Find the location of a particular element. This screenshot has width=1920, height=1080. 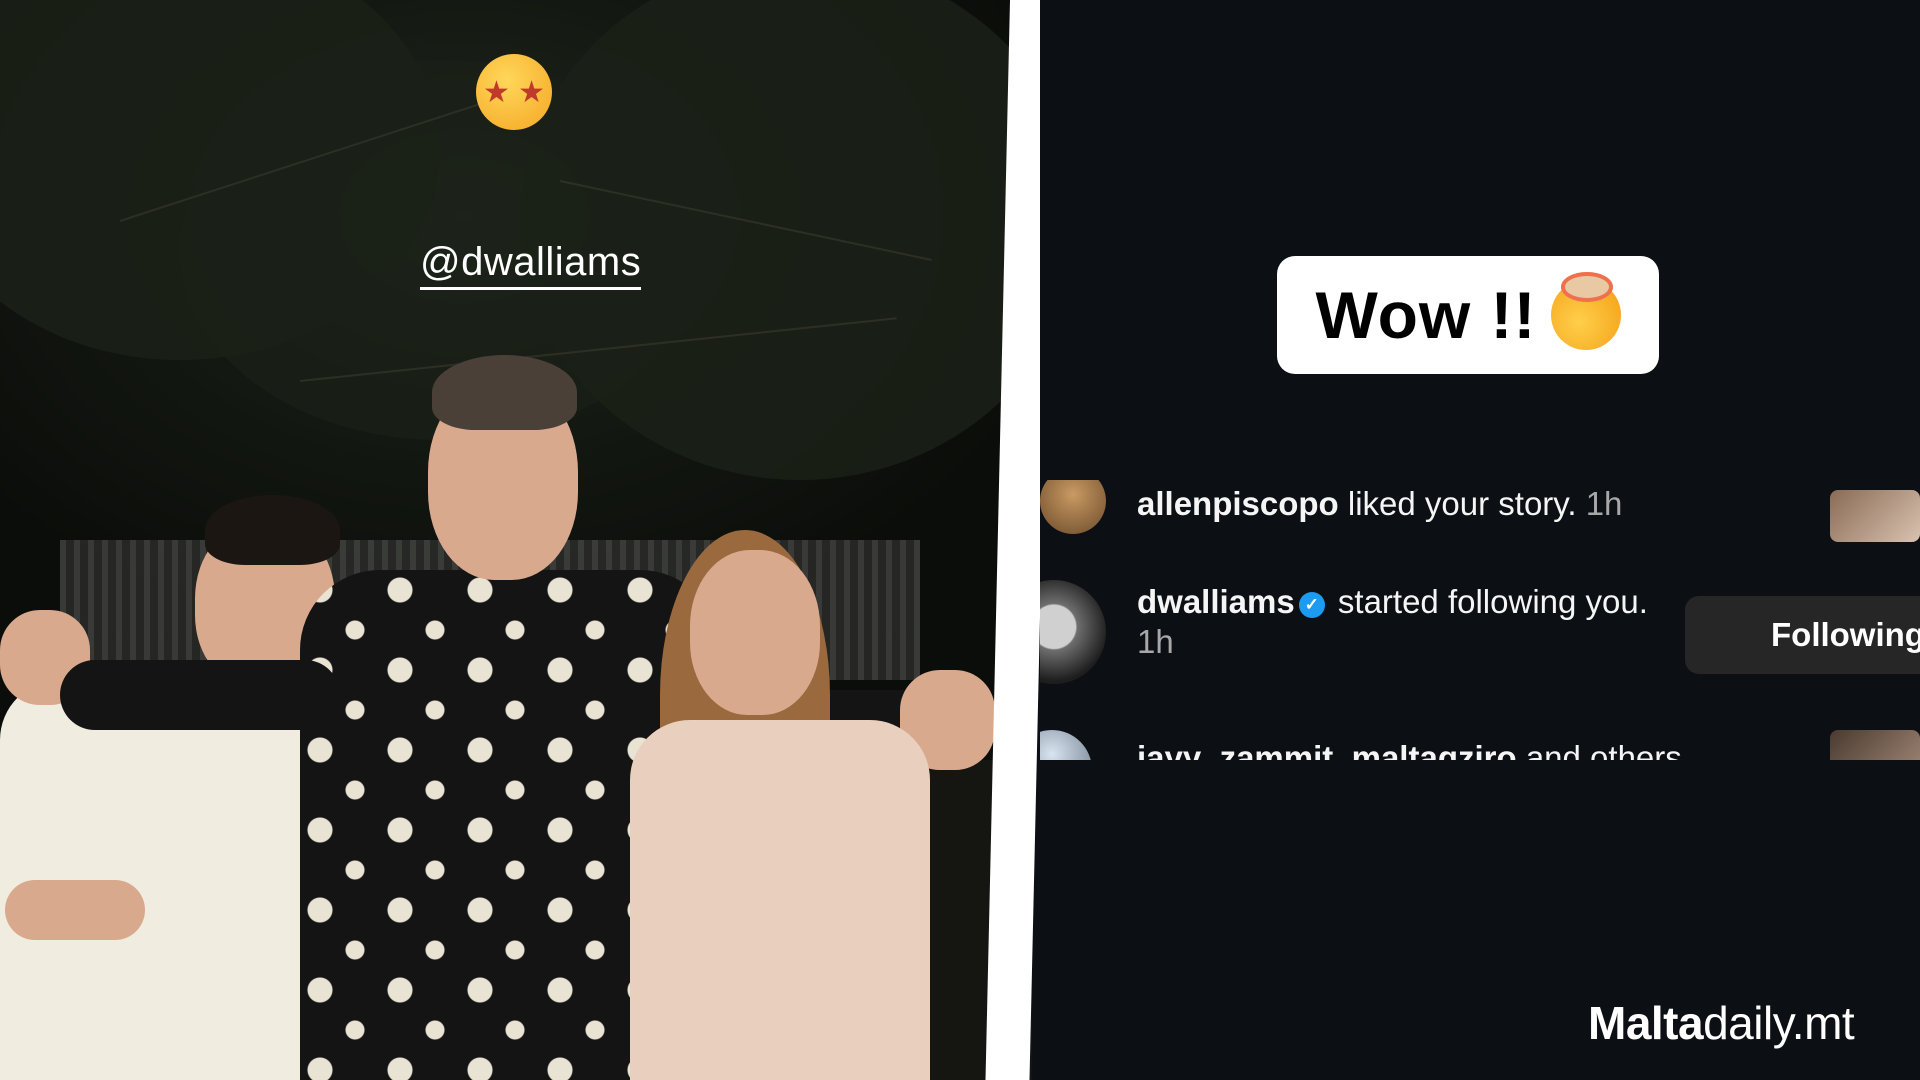

notification-message: started following you. is located at coordinates (1488, 601).